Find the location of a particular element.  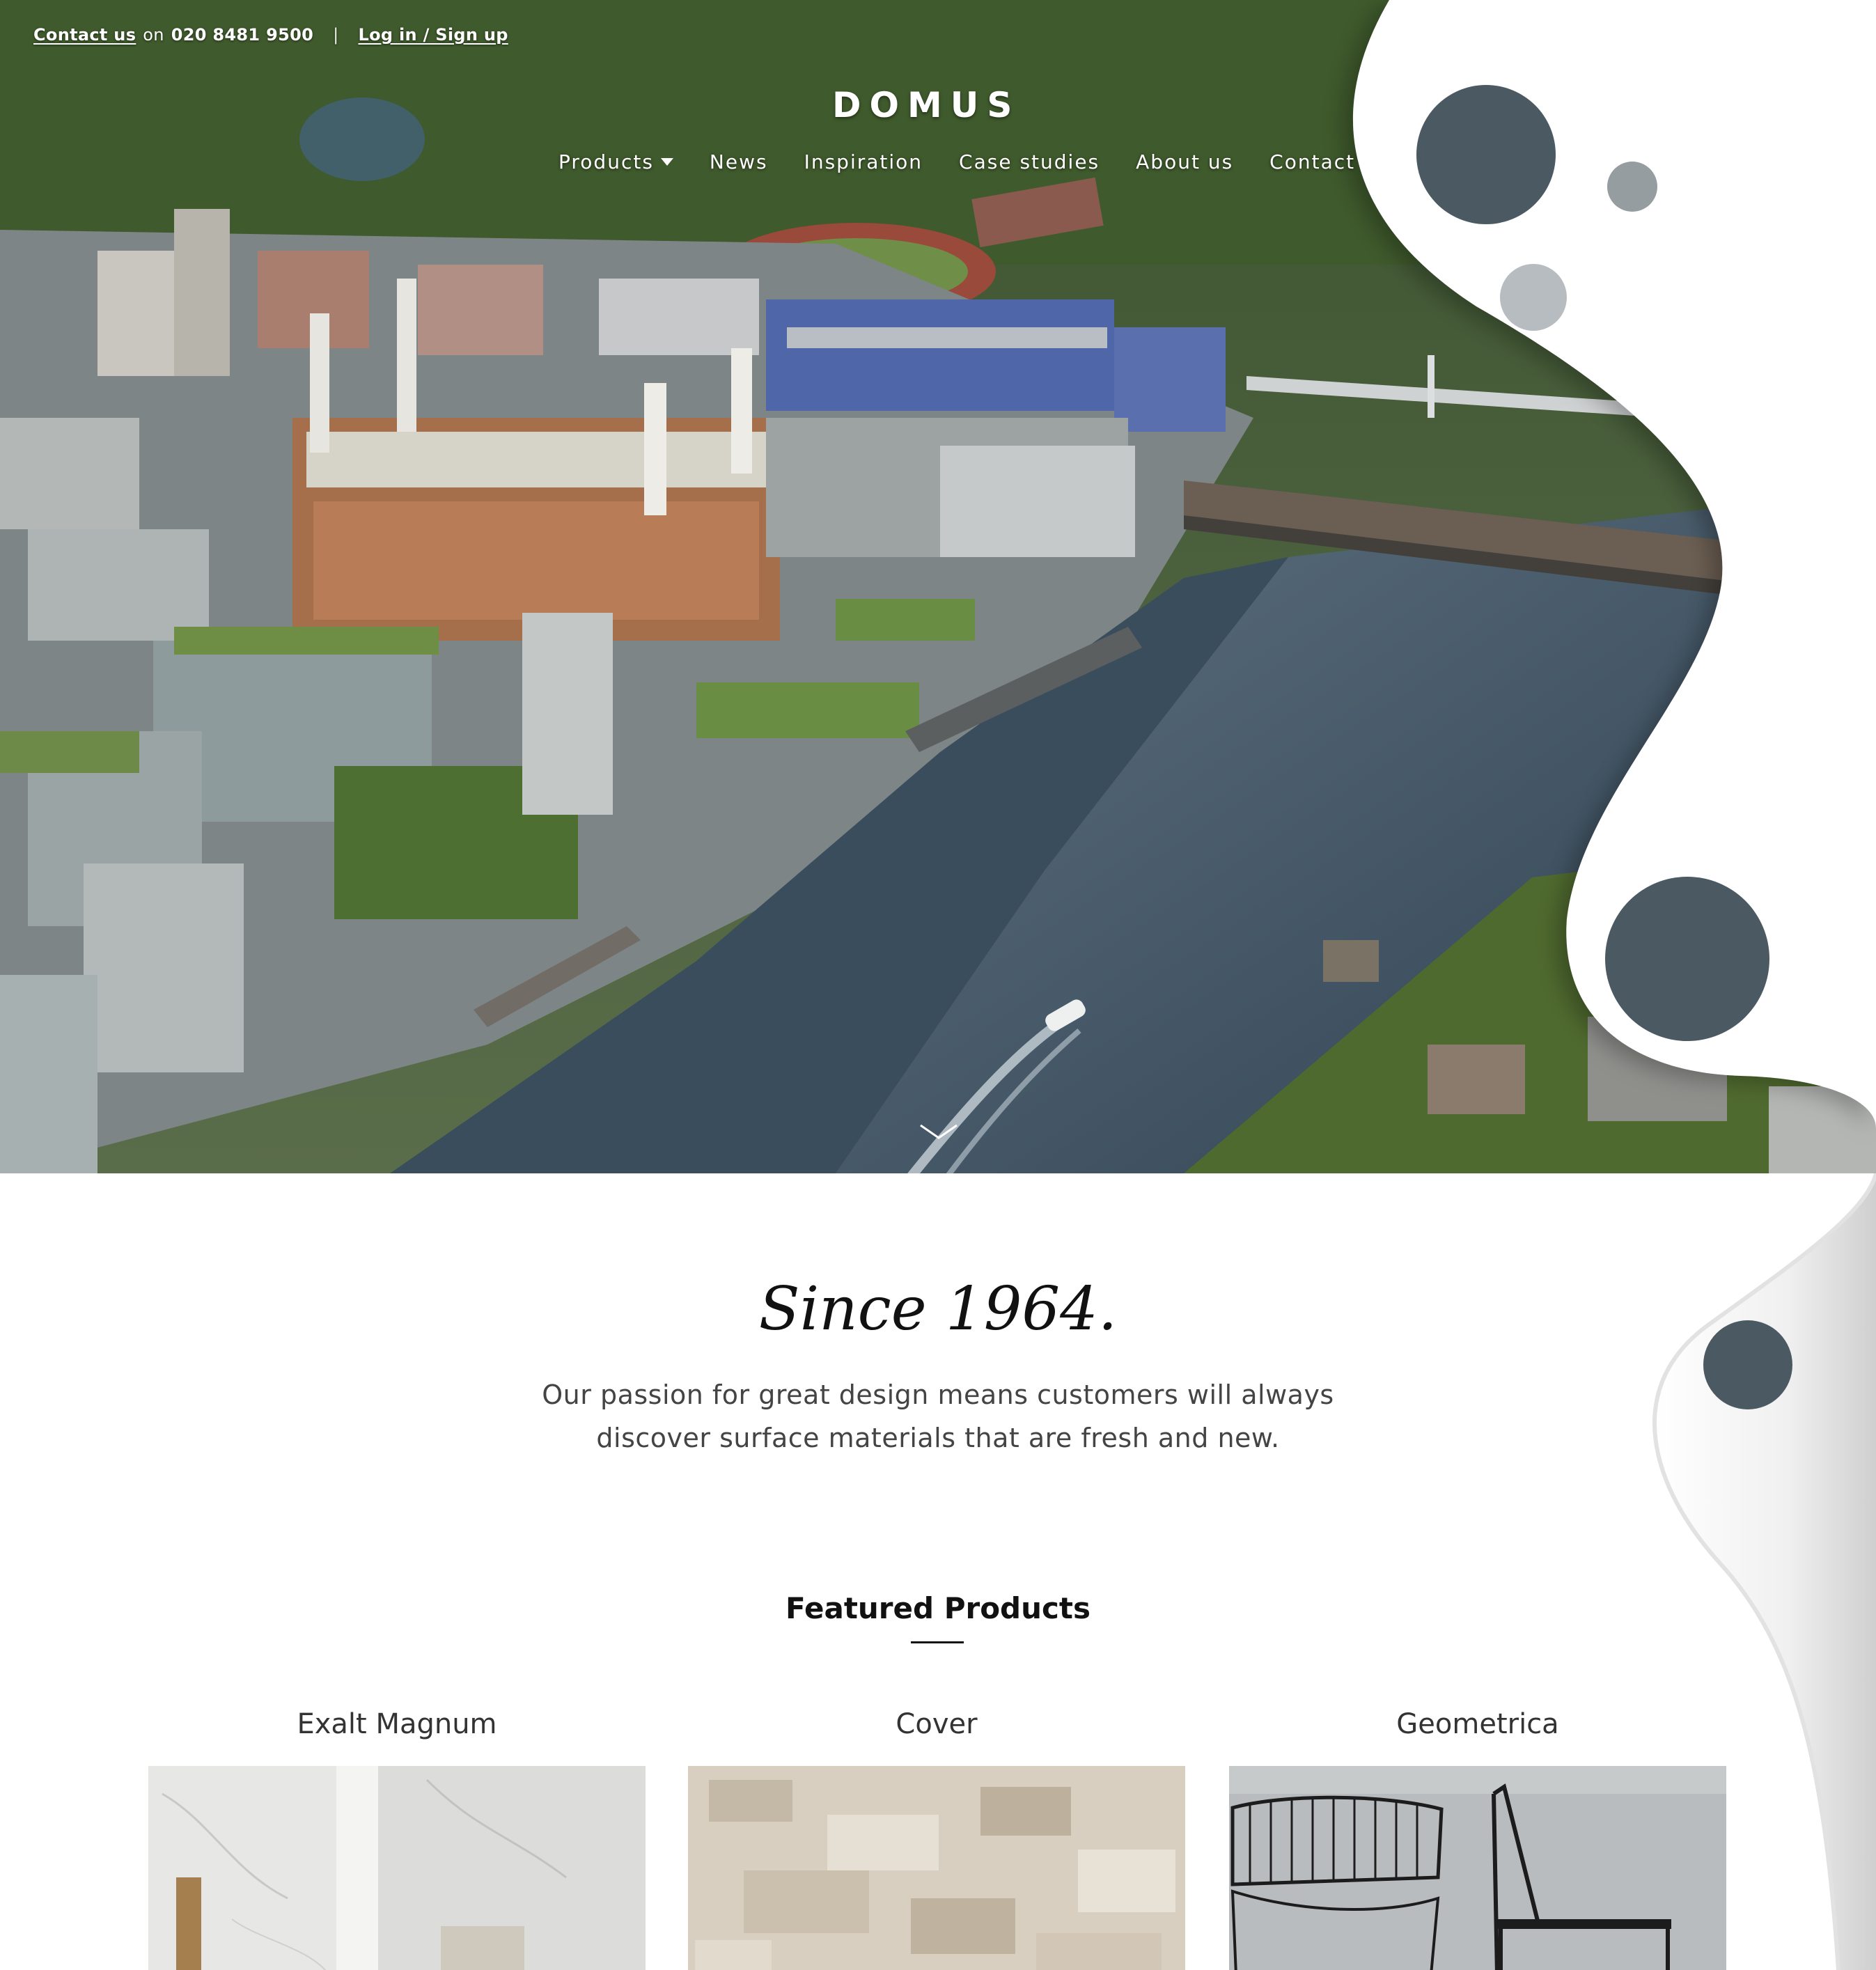

dot-large-lower is located at coordinates (1687, 959).